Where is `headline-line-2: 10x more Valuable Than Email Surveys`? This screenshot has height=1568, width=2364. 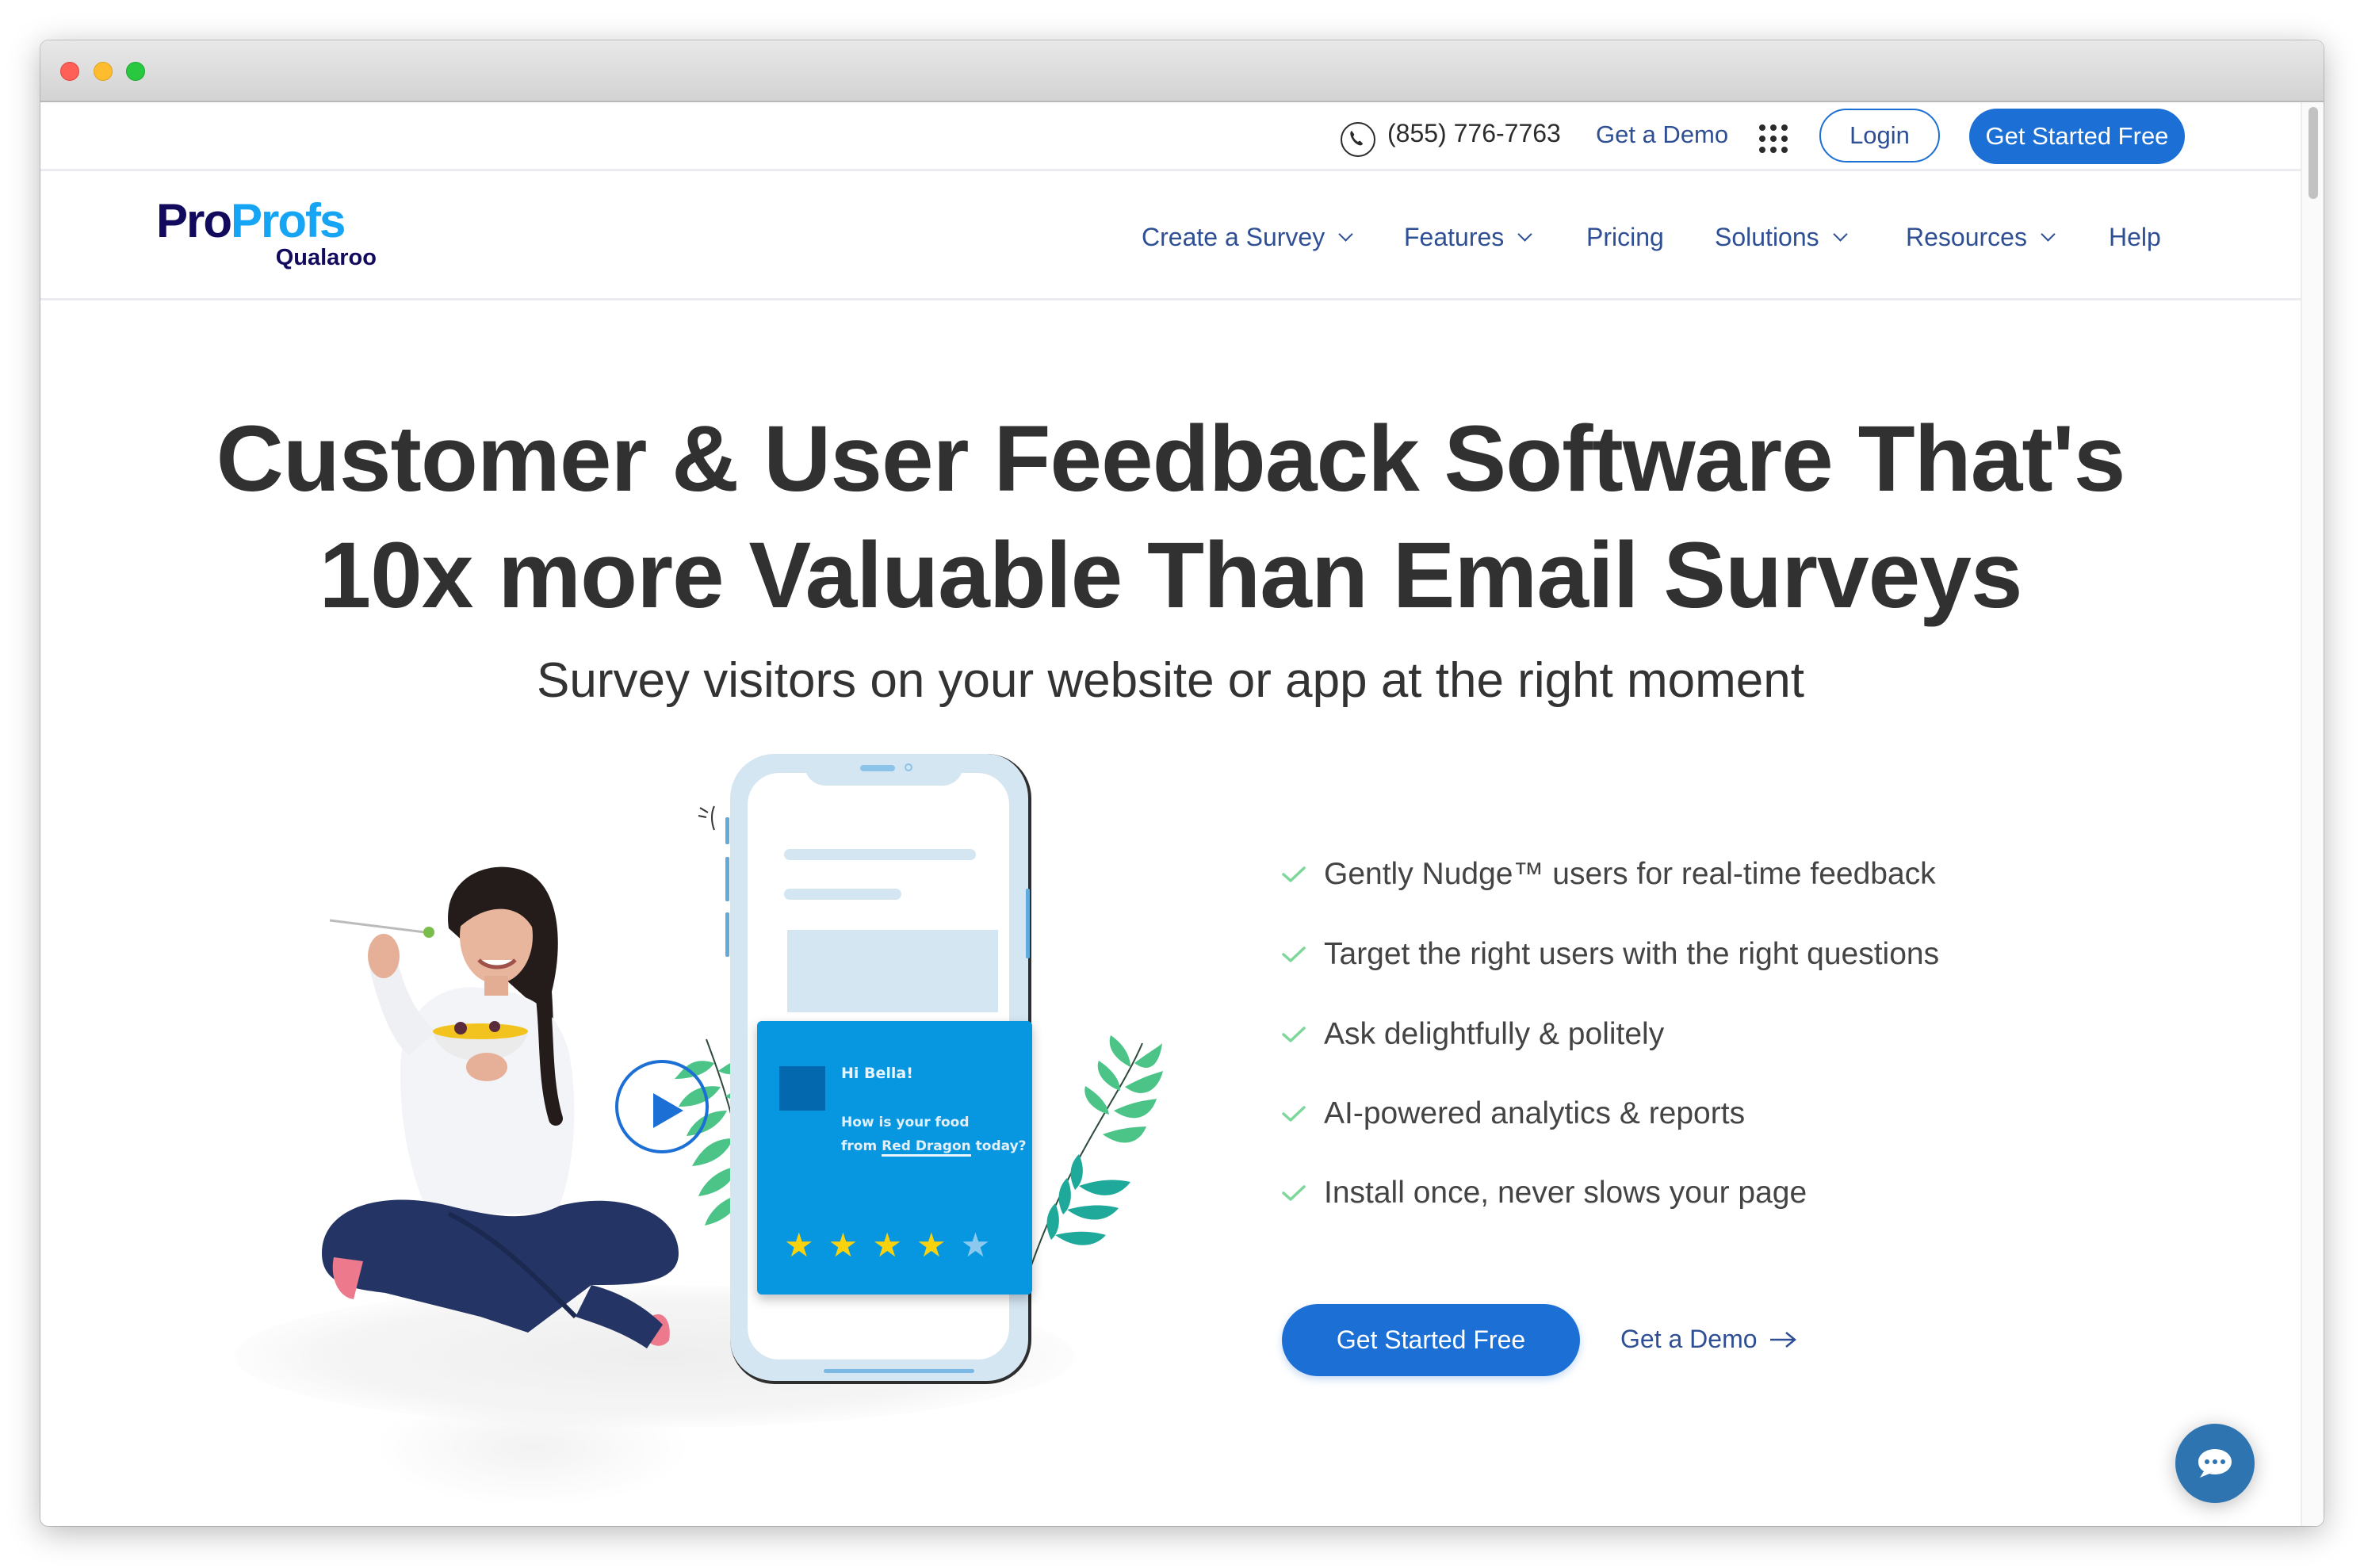
headline-line-2: 10x more Valuable Than Email Surveys is located at coordinates (1170, 575).